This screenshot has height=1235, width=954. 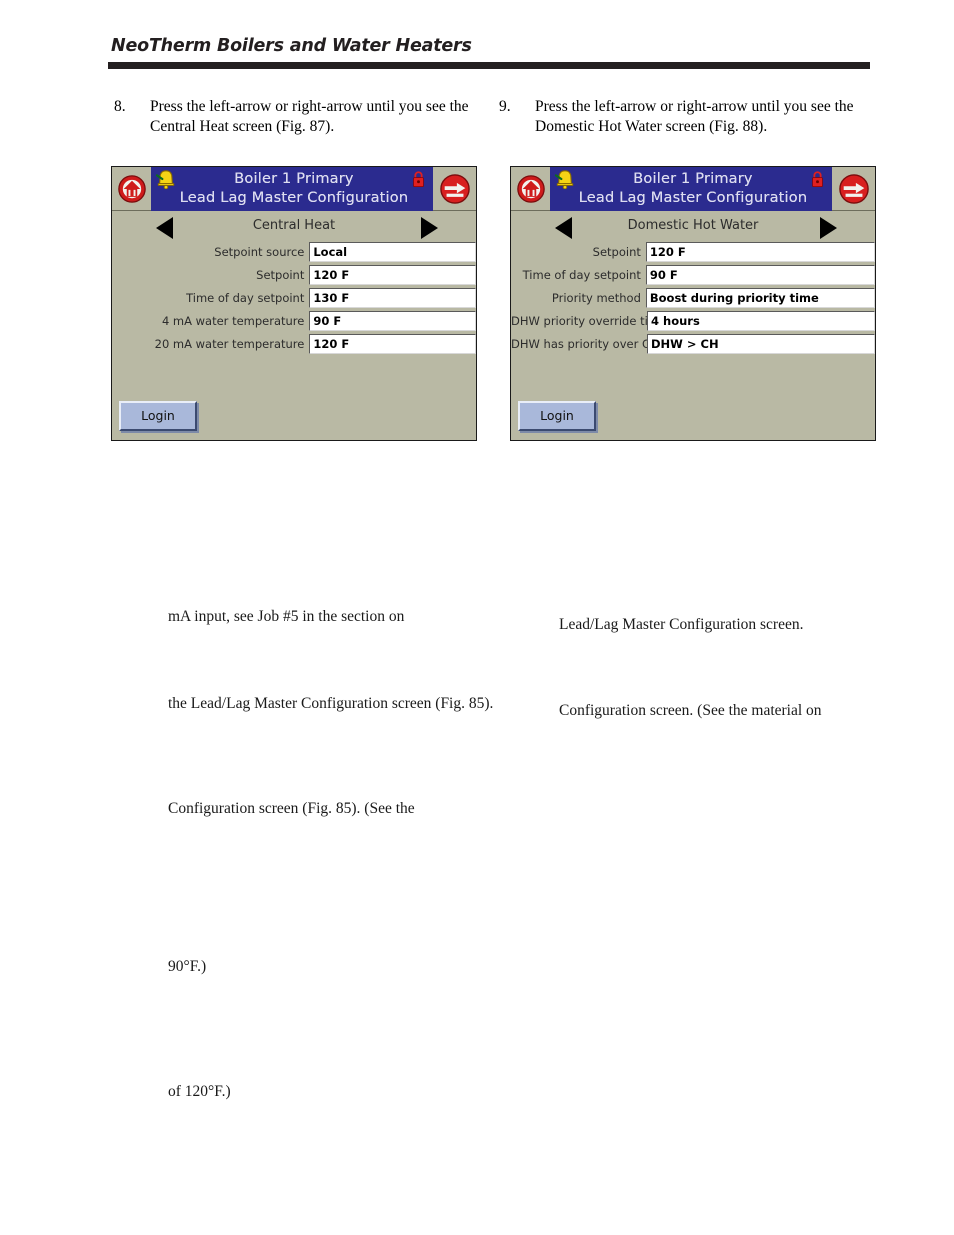 I want to click on step-number: 9., so click(x=505, y=106).